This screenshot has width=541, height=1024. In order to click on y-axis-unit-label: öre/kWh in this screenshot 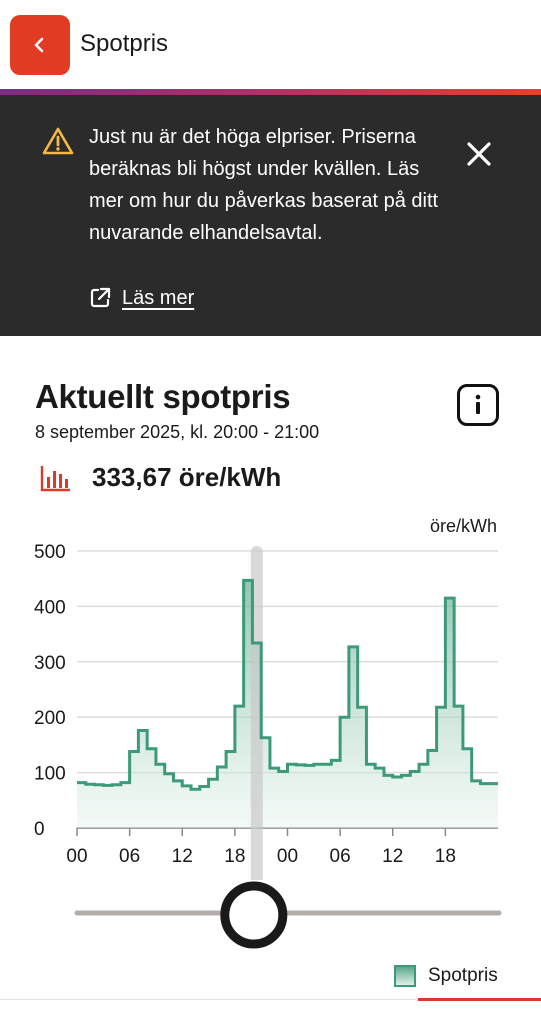, I will do `click(463, 526)`.